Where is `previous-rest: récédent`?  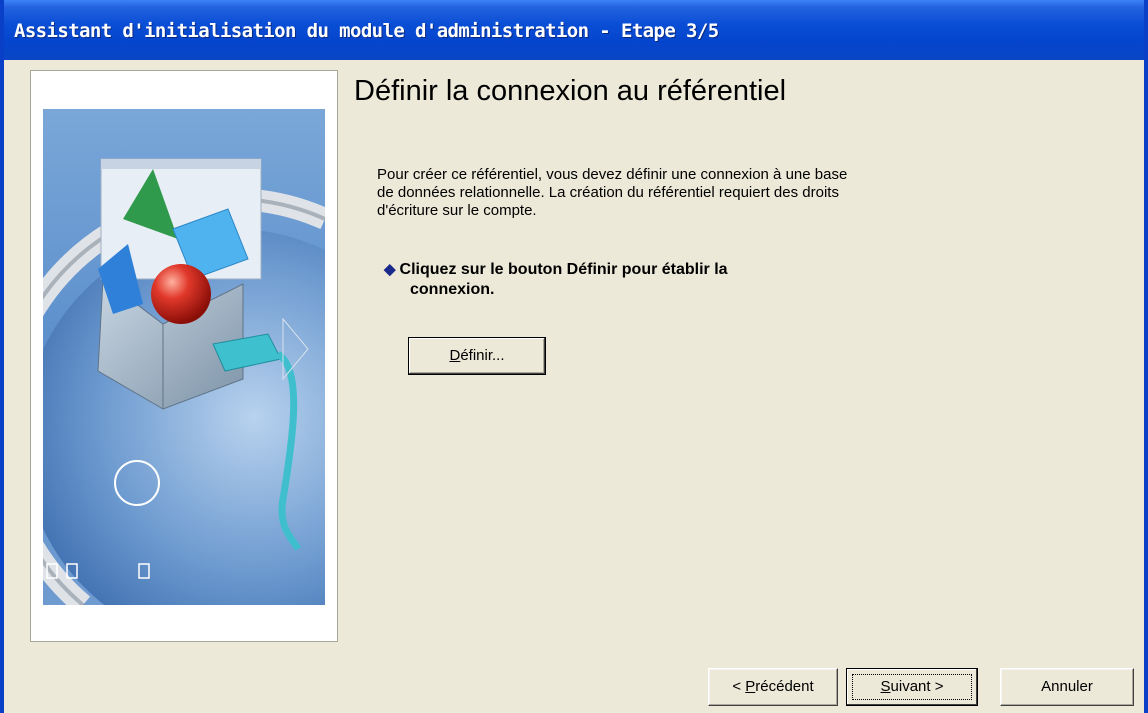 previous-rest: récédent is located at coordinates (784, 686).